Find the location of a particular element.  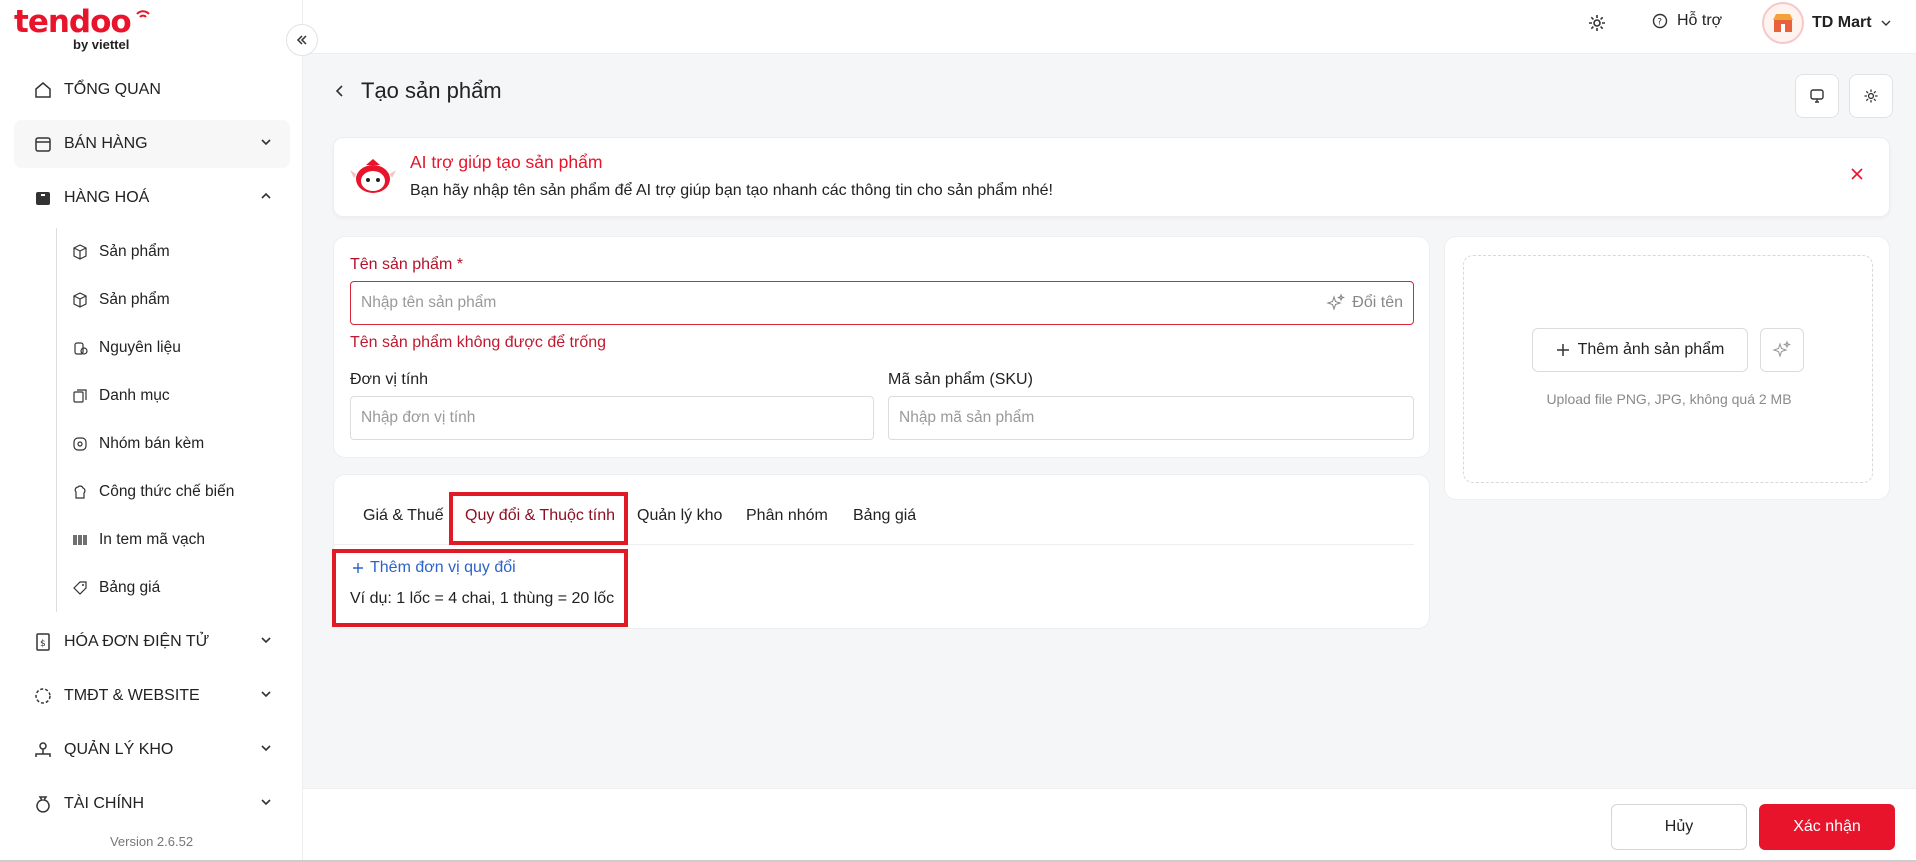

tendoo-logo: tendoo by viettel is located at coordinates (82, 28).